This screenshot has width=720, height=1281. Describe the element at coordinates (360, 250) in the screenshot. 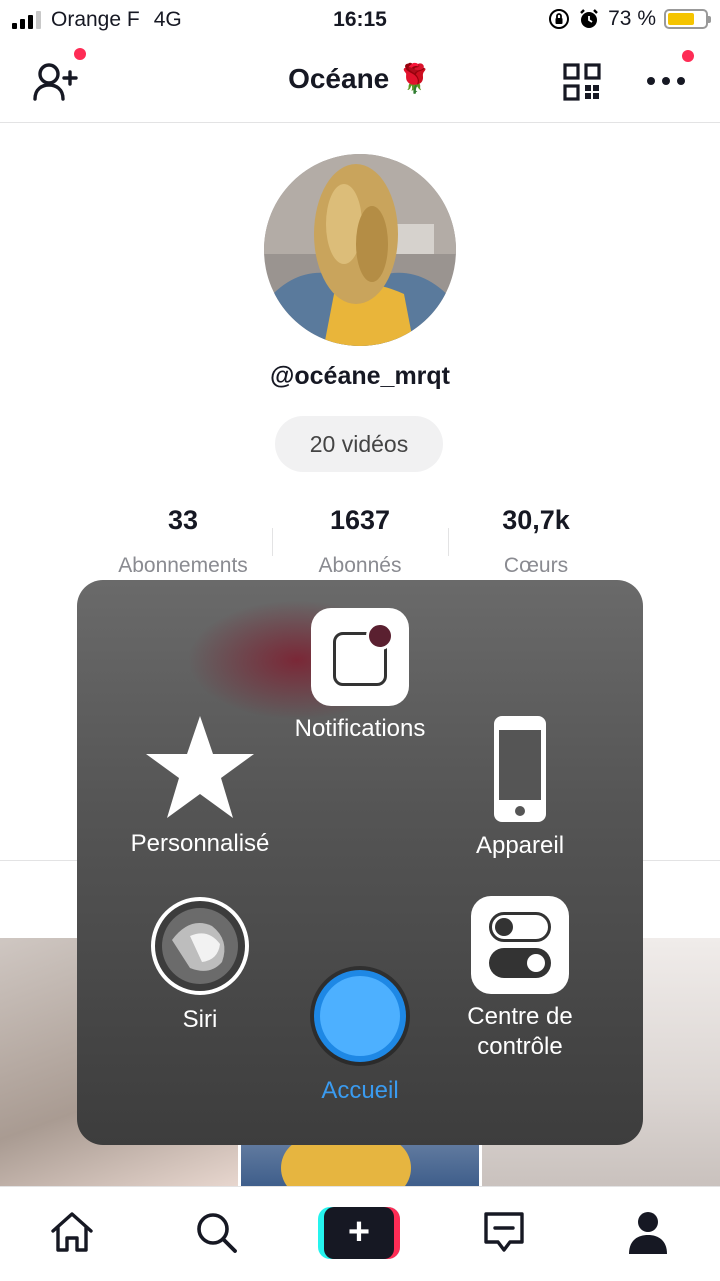

I see `avatar` at that location.